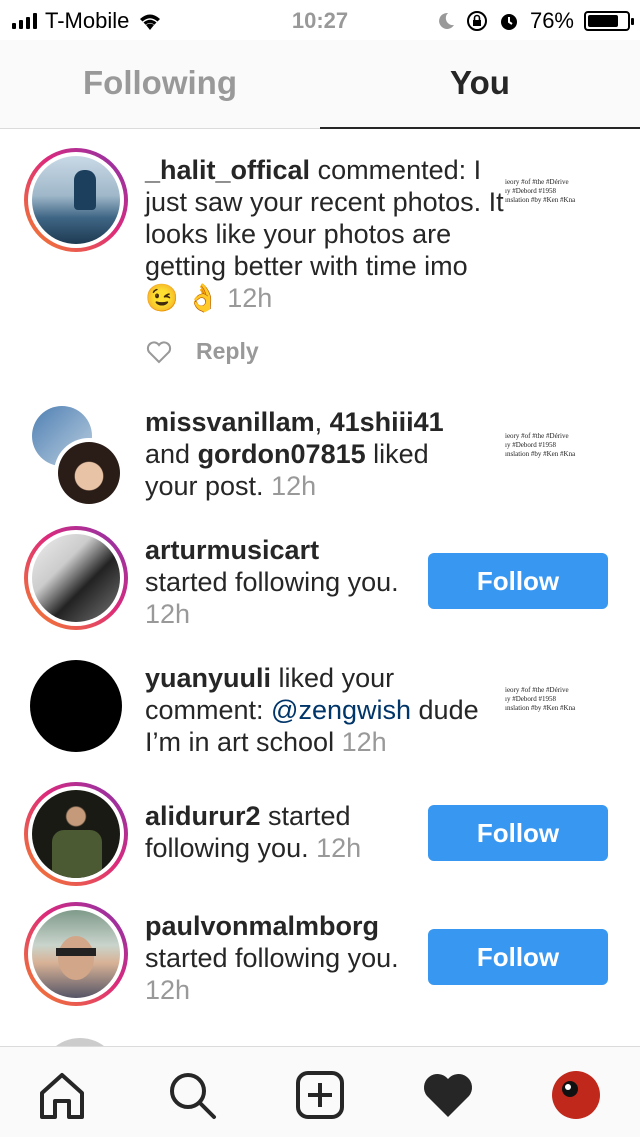  What do you see at coordinates (341, 710) in the screenshot?
I see `mention-link: @zengwish` at bounding box center [341, 710].